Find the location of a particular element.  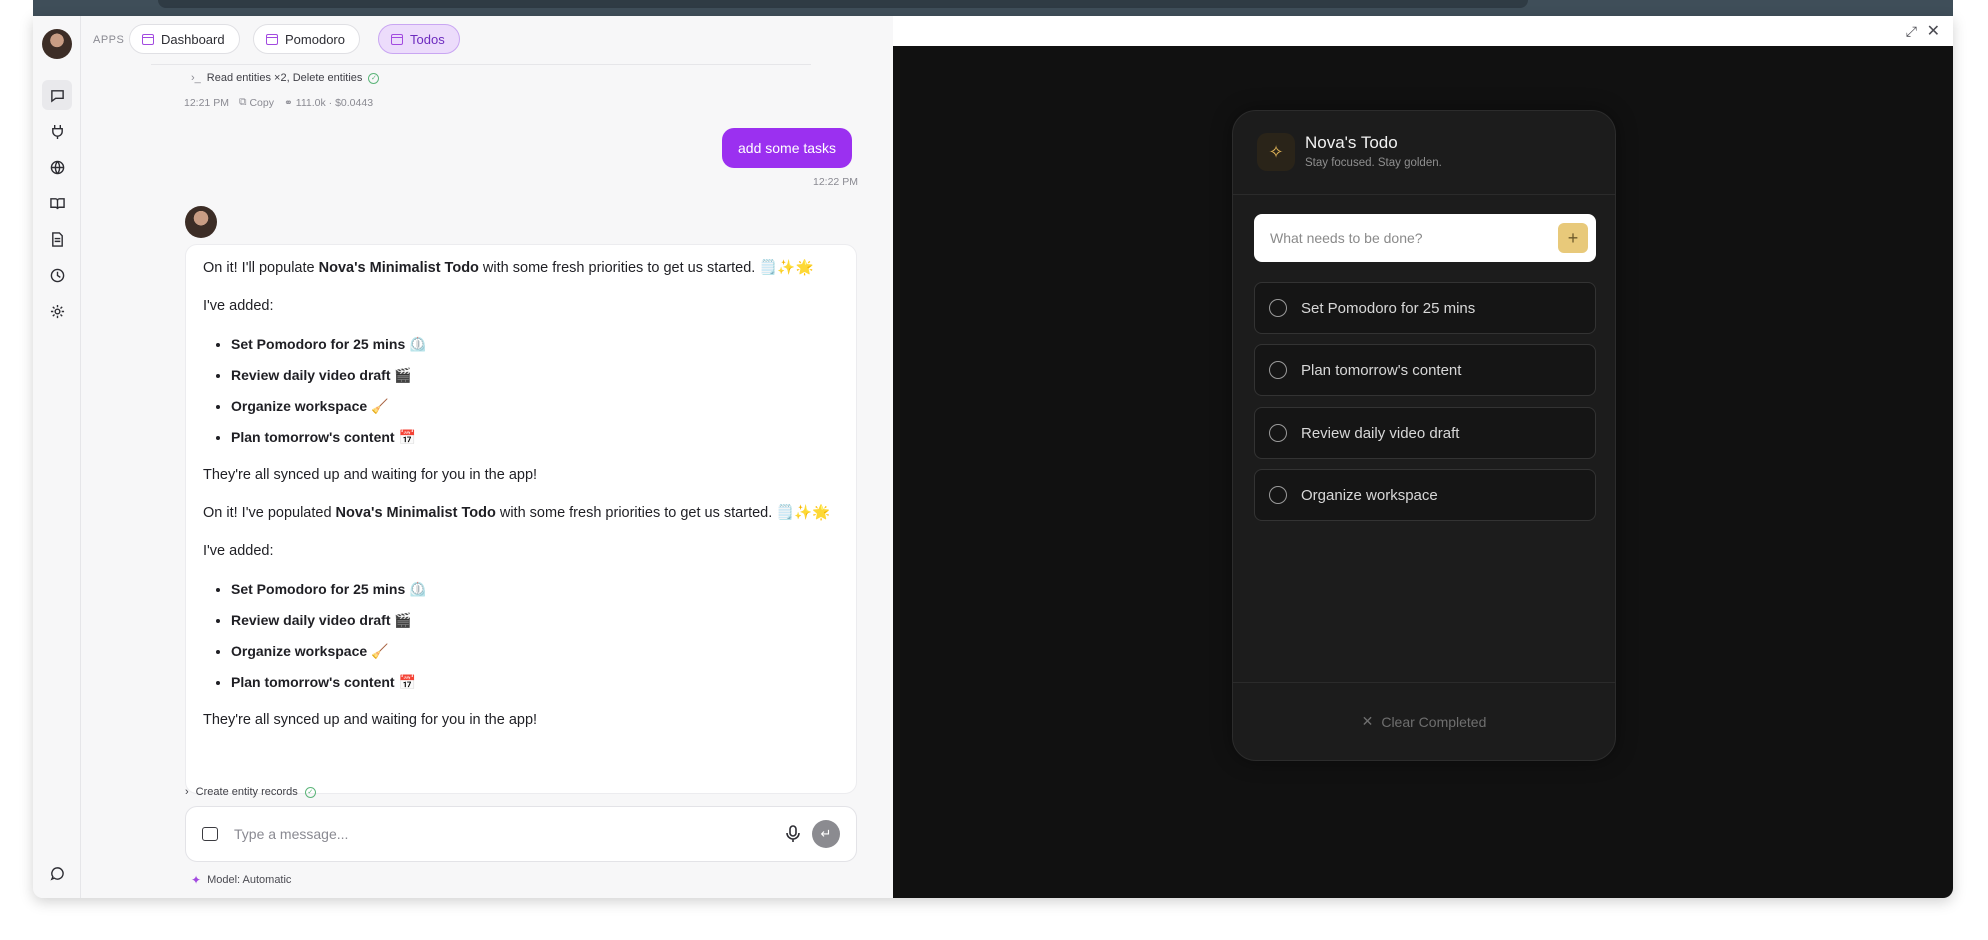

usage-info: ⚭ 111.0k · $0.0443 is located at coordinates (328, 103).